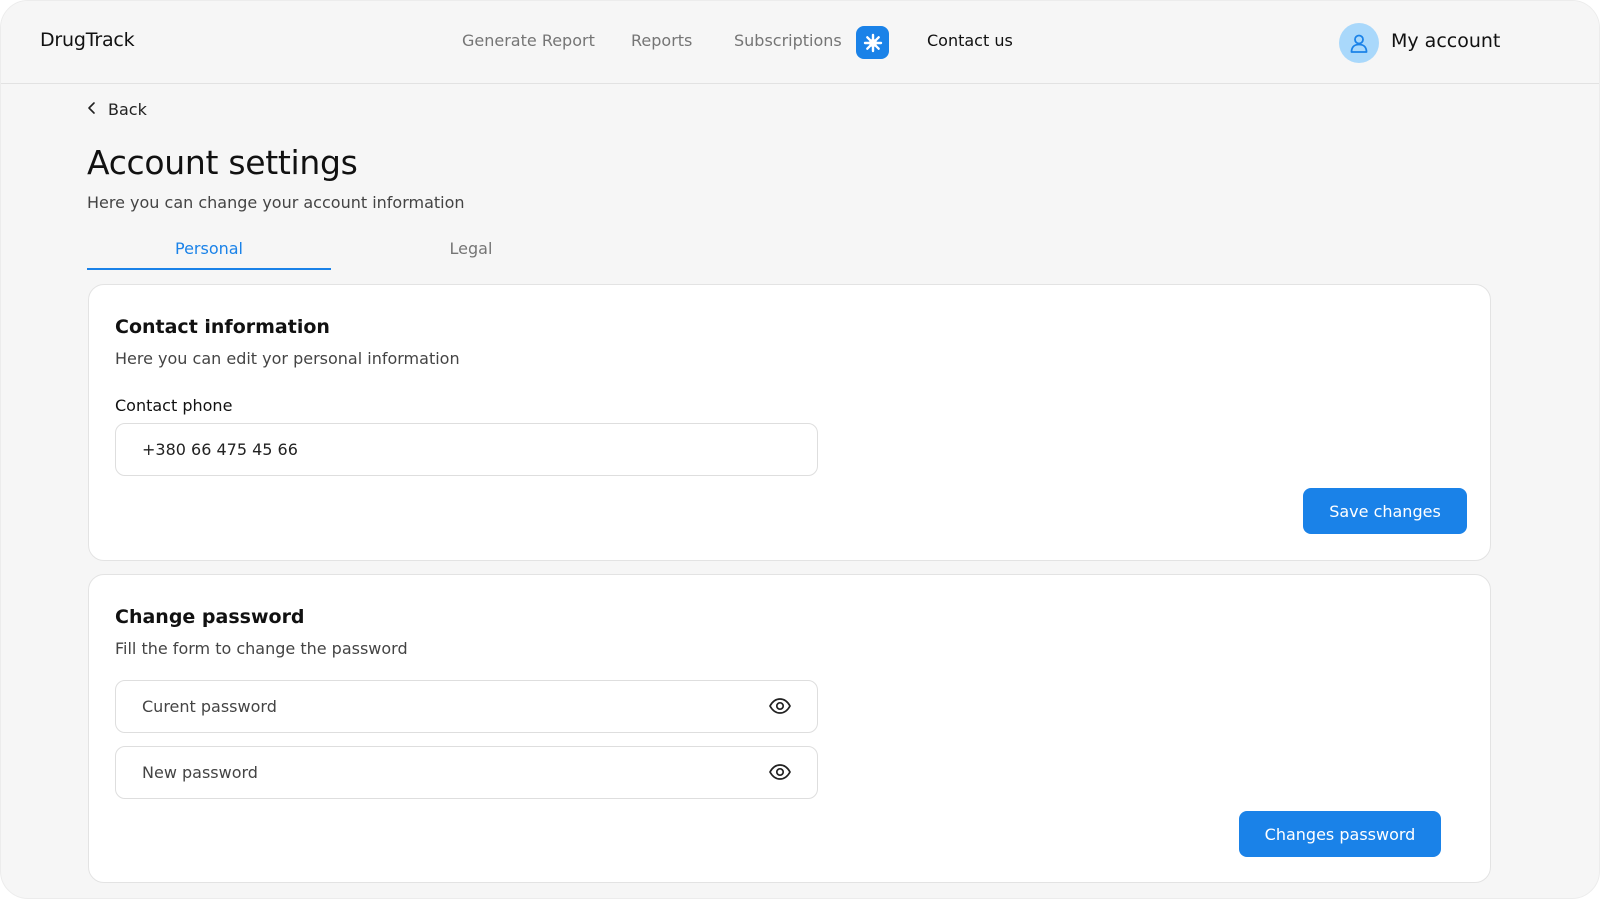  What do you see at coordinates (1359, 43) in the screenshot?
I see `user-icon` at bounding box center [1359, 43].